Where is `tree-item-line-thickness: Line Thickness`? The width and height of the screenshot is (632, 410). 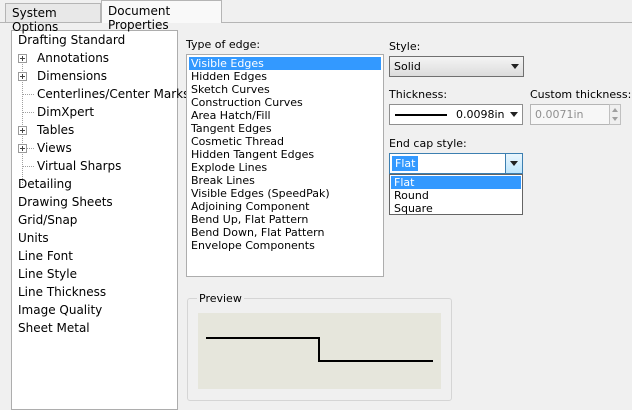 tree-item-line-thickness: Line Thickness is located at coordinates (62, 292).